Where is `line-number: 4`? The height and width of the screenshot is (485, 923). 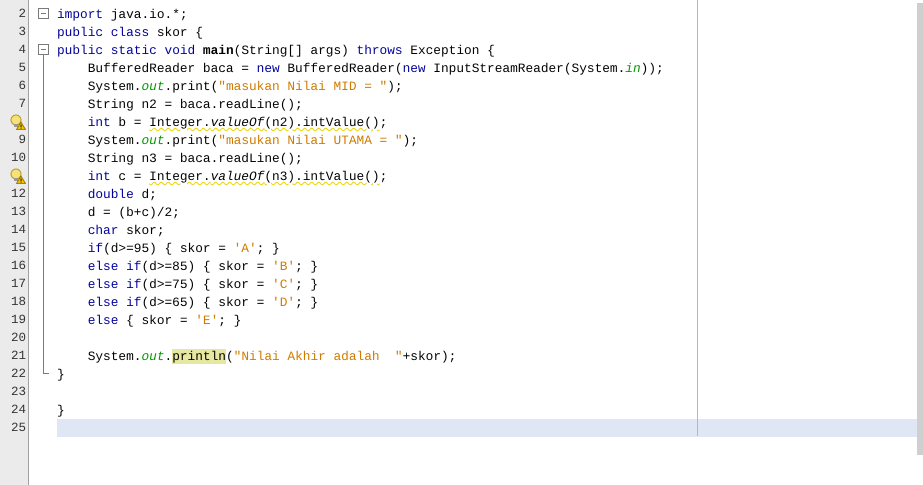
line-number: 4 is located at coordinates (22, 50).